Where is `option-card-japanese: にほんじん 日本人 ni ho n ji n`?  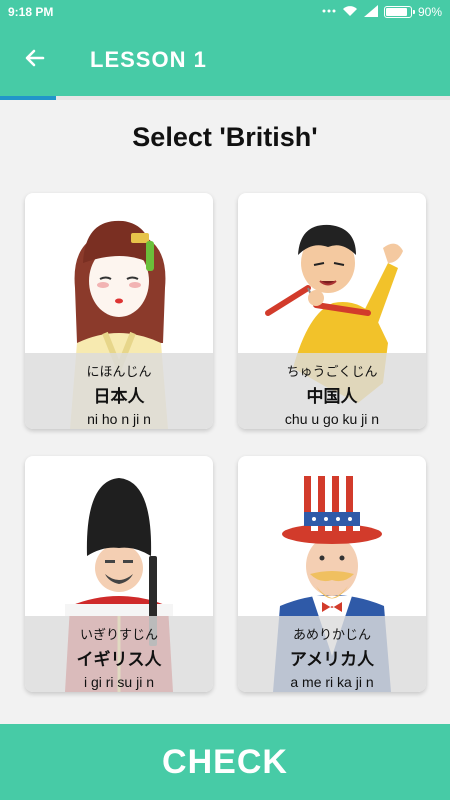
option-card-japanese: にほんじん 日本人 ni ho n ji n is located at coordinates (119, 311).